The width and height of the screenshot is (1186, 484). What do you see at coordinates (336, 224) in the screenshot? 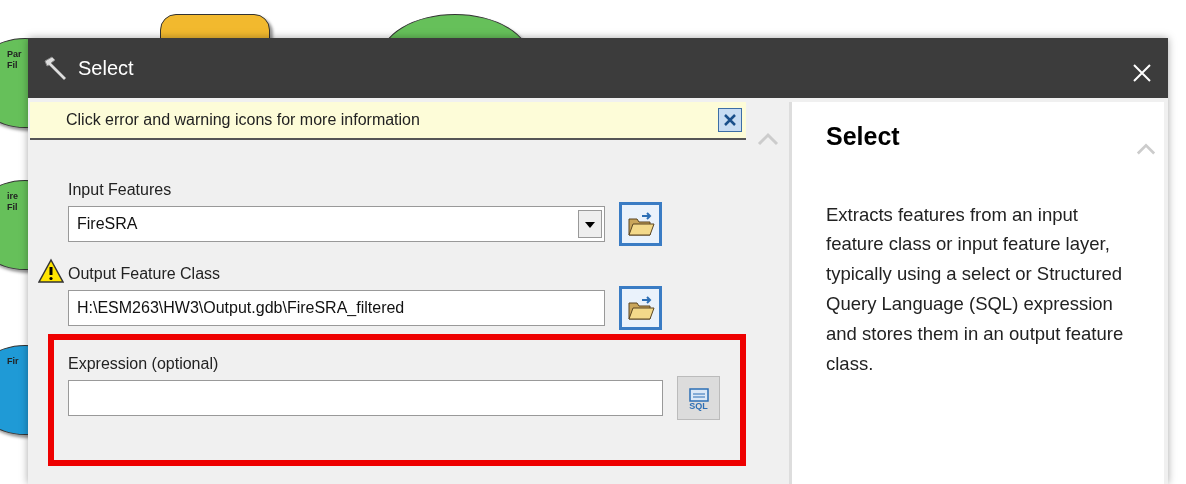
I see `dropdown: FireSRA` at bounding box center [336, 224].